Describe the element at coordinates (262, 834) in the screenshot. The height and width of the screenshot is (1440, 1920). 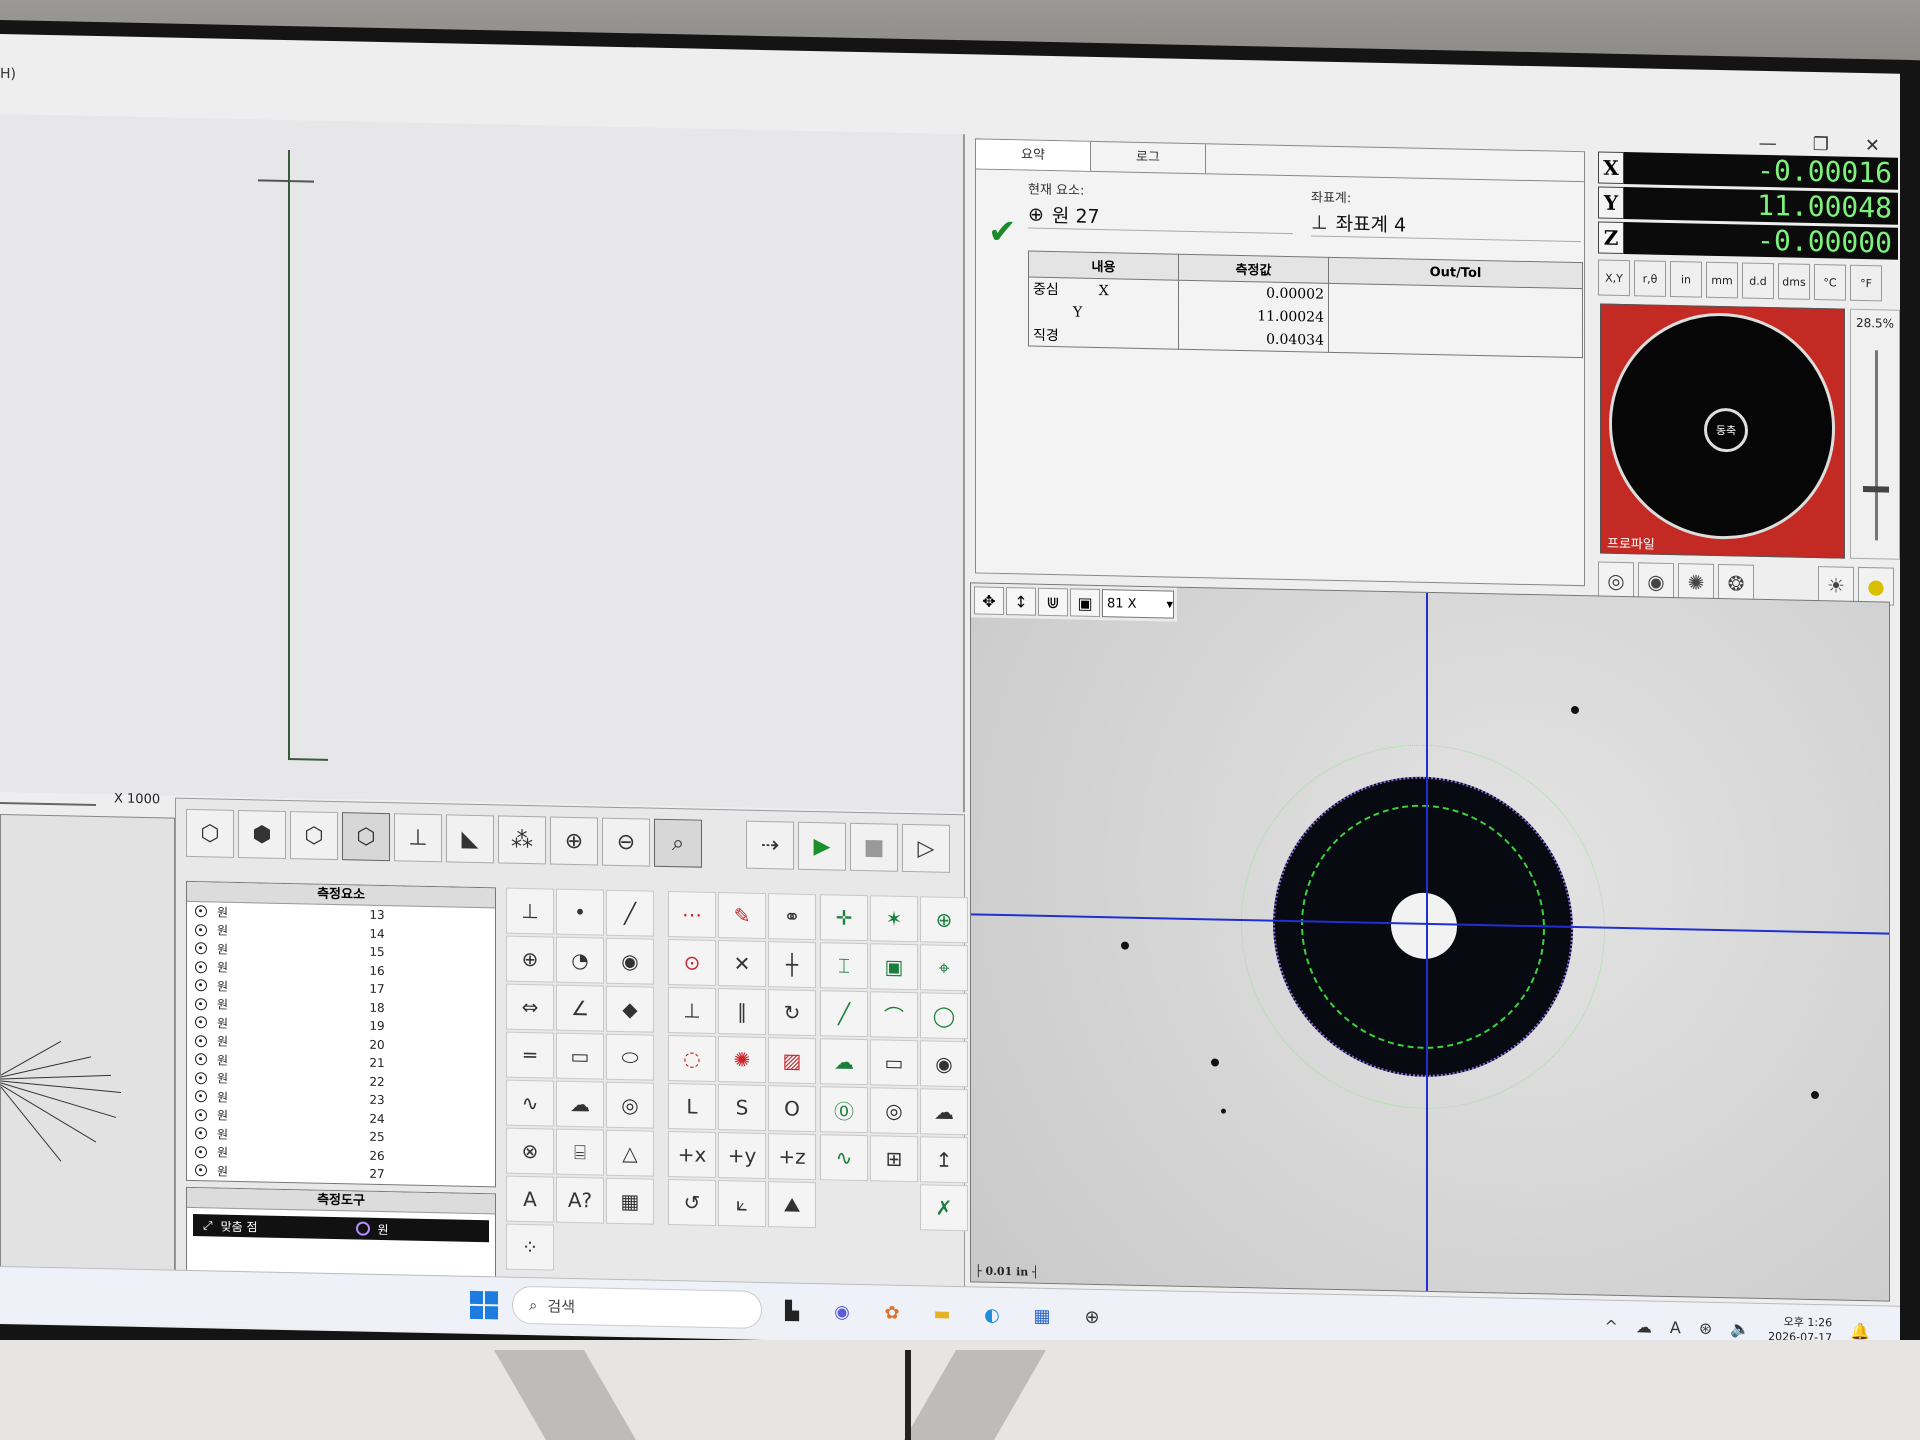
I see `solid-view-button: ⬢` at that location.